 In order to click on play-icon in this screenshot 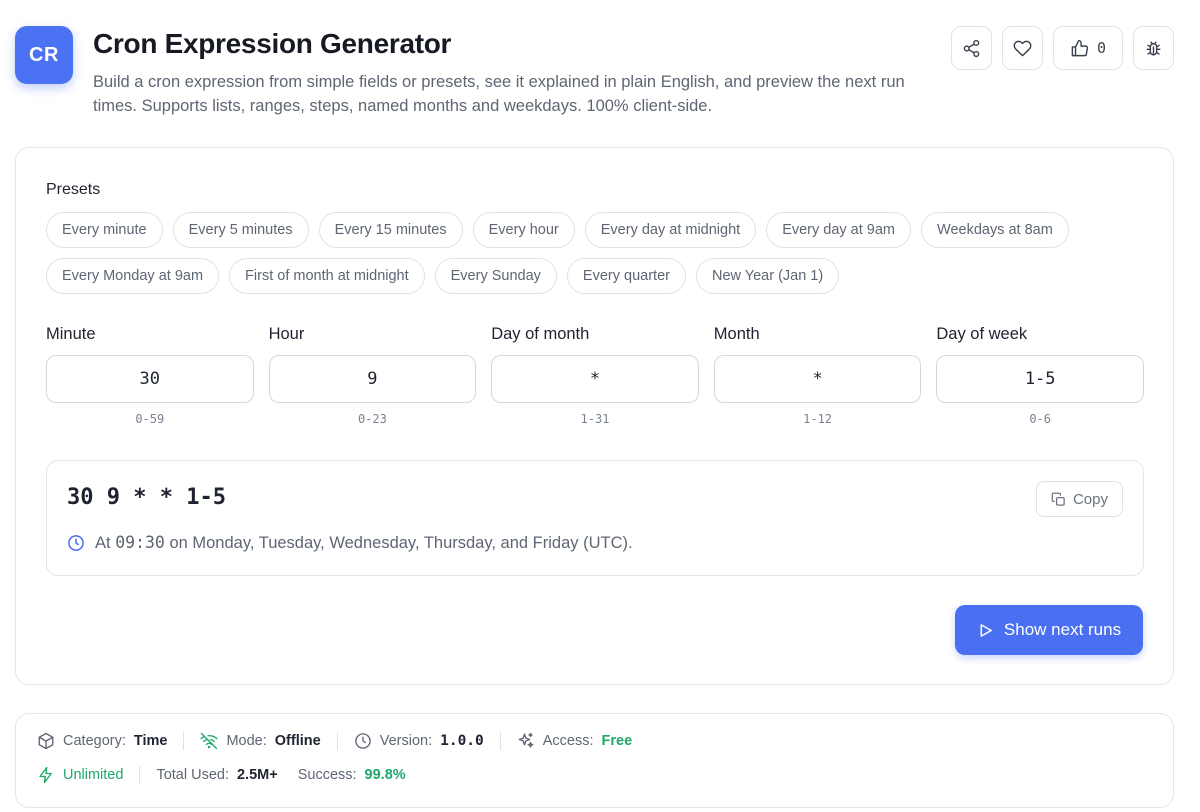, I will do `click(986, 630)`.